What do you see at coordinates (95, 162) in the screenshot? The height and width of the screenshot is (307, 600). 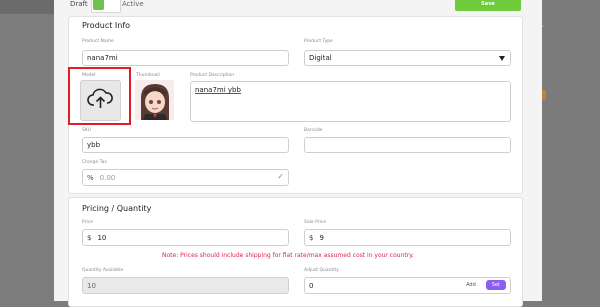 I see `charge-tax-label: Charge Tax` at bounding box center [95, 162].